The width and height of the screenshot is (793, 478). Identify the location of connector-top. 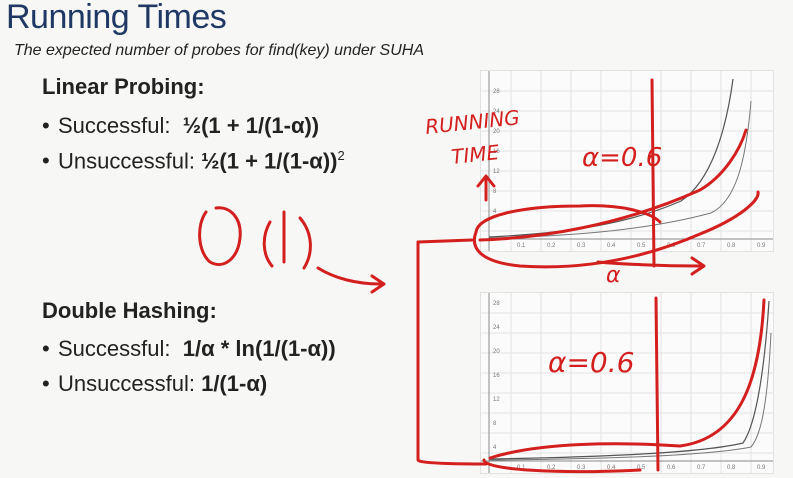
(445, 241).